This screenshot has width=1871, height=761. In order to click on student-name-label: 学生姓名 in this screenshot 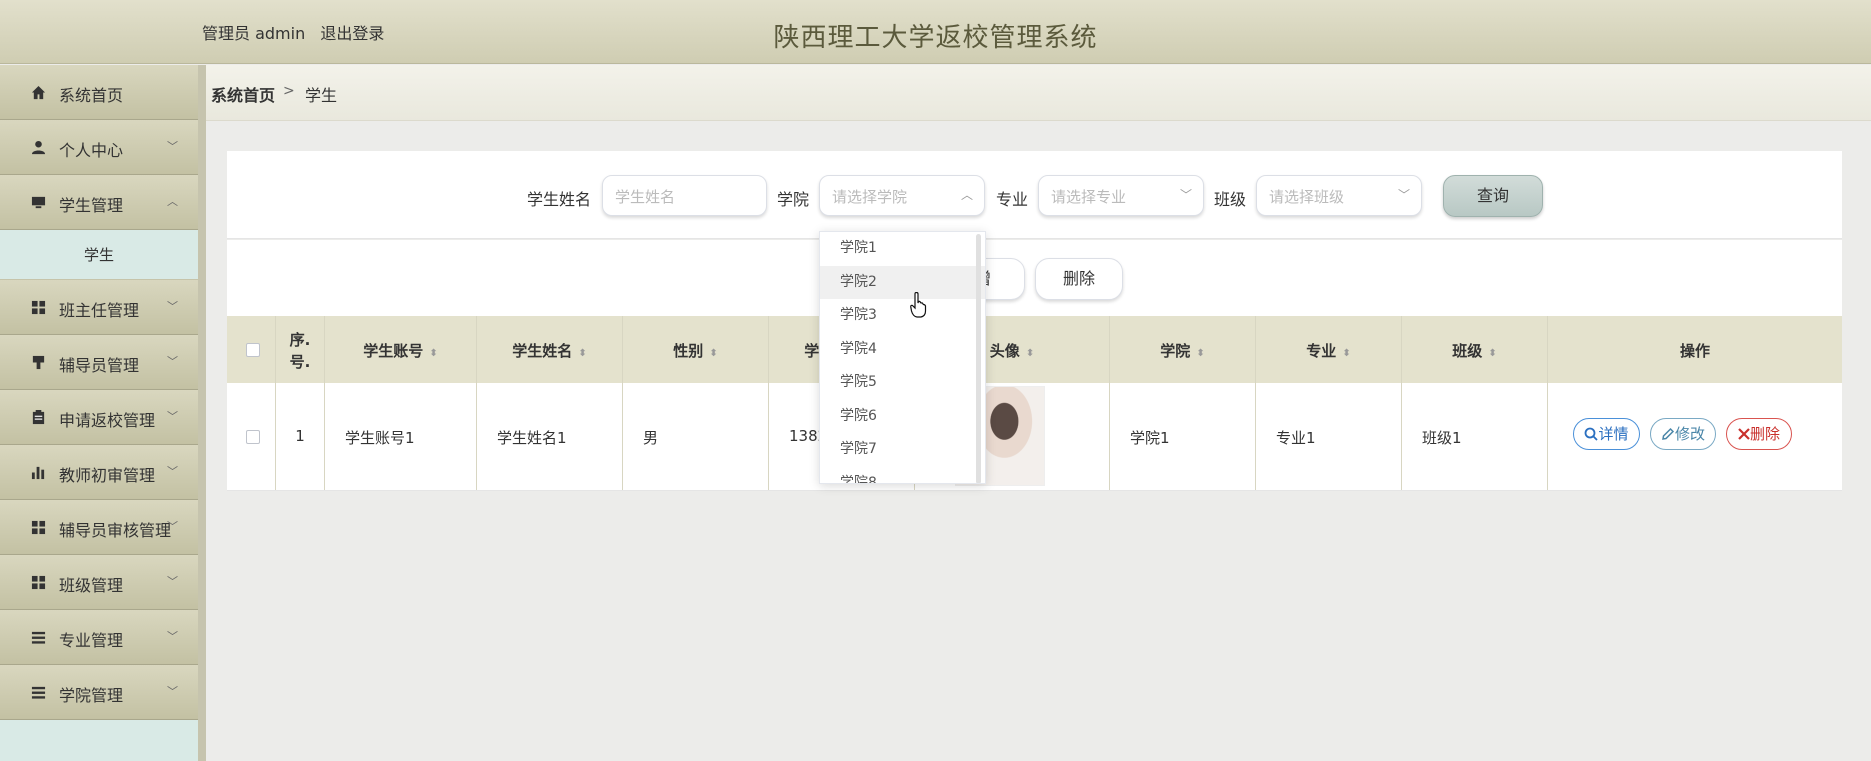, I will do `click(559, 199)`.